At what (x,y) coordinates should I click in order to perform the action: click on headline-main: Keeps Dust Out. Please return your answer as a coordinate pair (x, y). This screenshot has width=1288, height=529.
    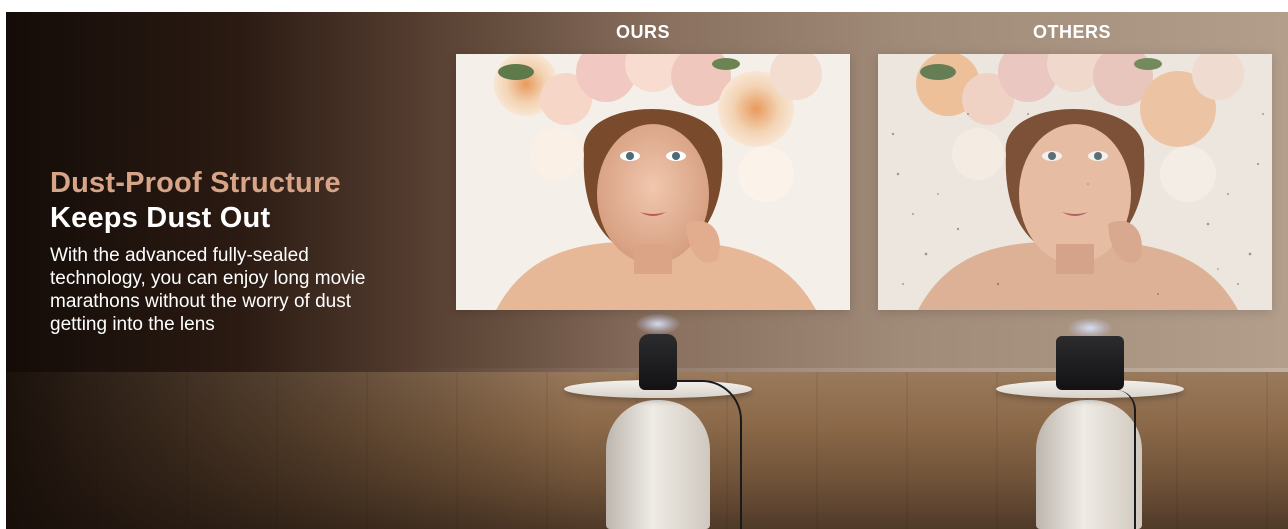
    Looking at the image, I should click on (160, 218).